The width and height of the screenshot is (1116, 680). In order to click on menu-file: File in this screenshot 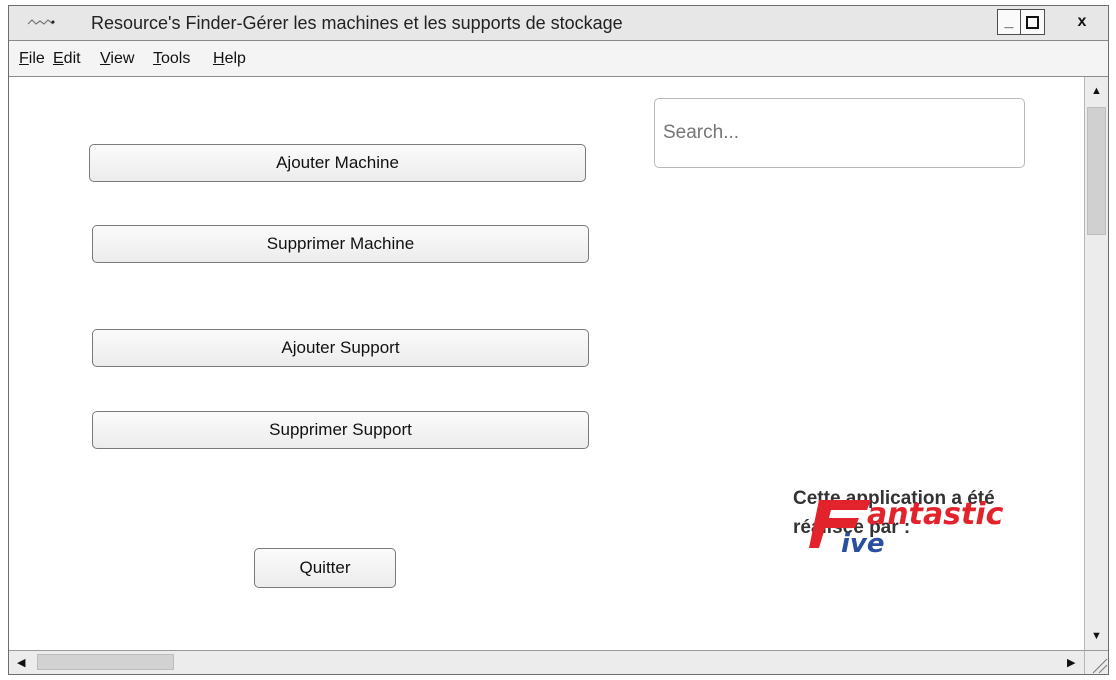, I will do `click(32, 59)`.